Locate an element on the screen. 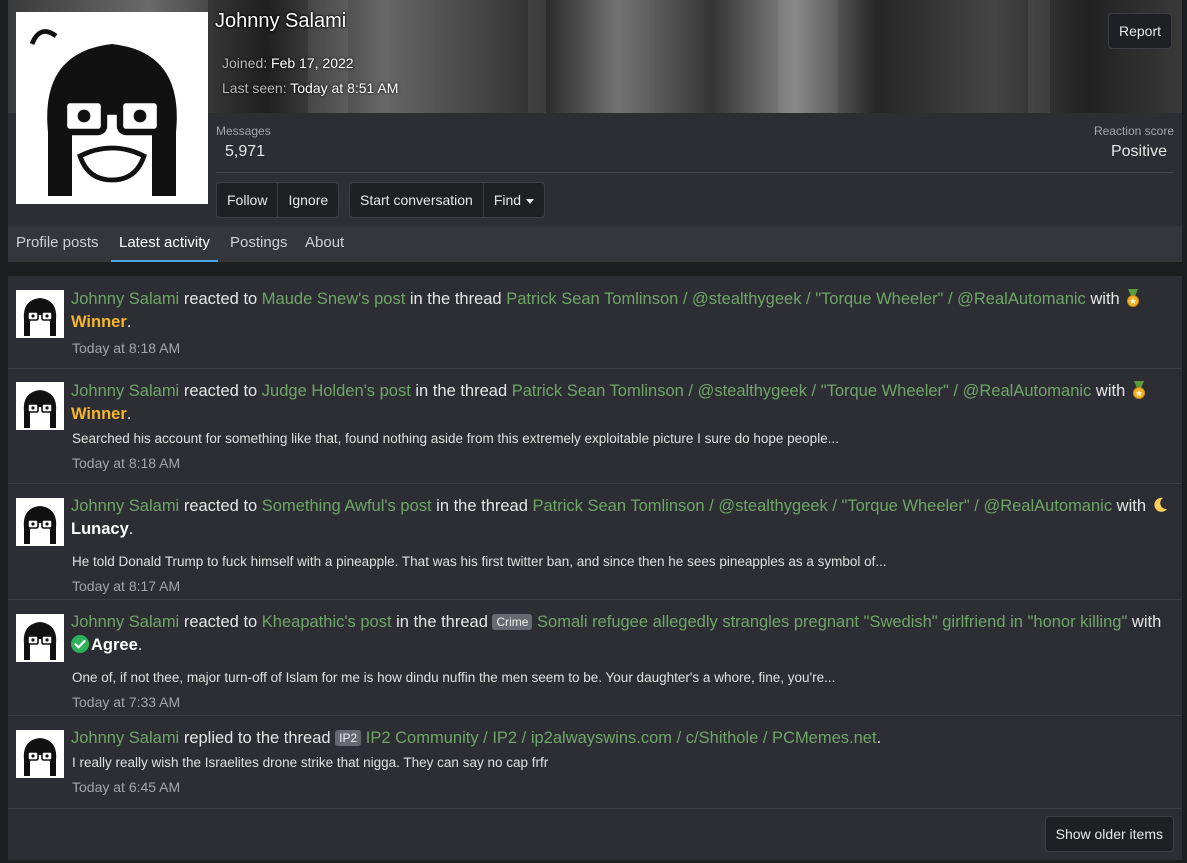 The height and width of the screenshot is (863, 1187). activity-time: Today at 7:33 AM is located at coordinates (126, 702).